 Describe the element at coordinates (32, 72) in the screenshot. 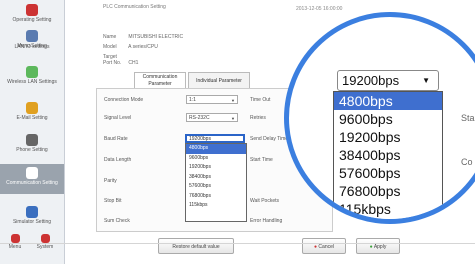

I see `wireless-icon` at that location.